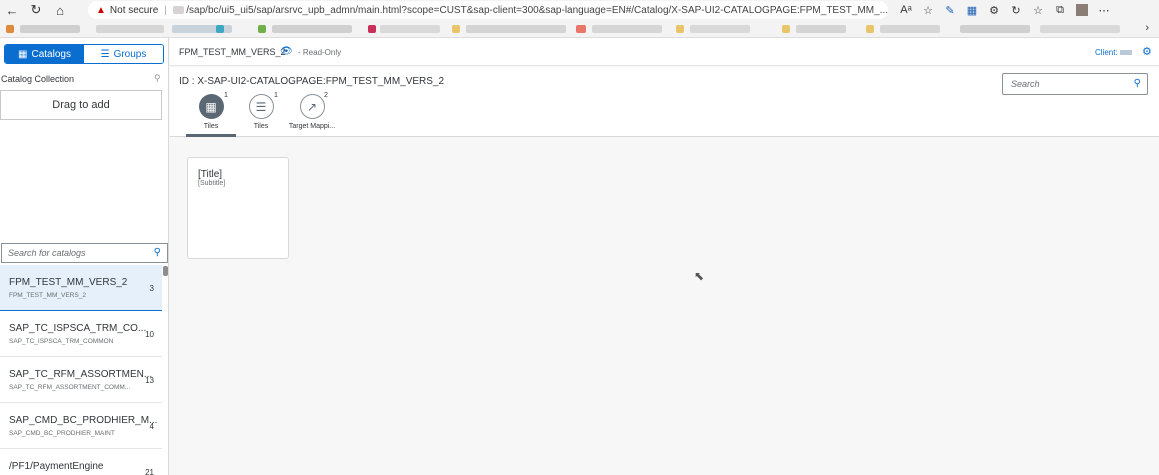 The width and height of the screenshot is (1159, 475). Describe the element at coordinates (149, 334) in the screenshot. I see `catalog-count: 10` at that location.